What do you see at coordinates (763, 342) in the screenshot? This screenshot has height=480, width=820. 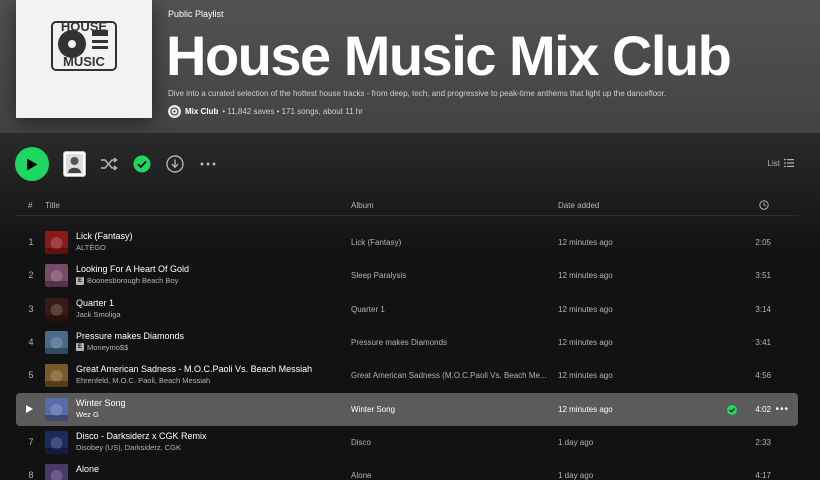 I see `track-duration: 3:41` at bounding box center [763, 342].